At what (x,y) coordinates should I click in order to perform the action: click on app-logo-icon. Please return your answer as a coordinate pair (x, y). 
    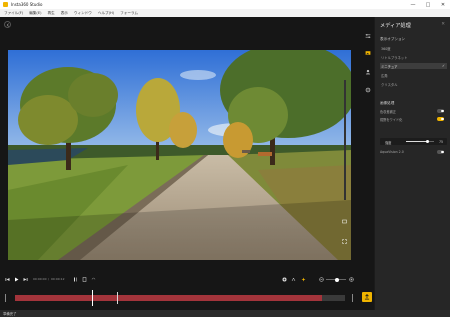
    Looking at the image, I should click on (5, 4).